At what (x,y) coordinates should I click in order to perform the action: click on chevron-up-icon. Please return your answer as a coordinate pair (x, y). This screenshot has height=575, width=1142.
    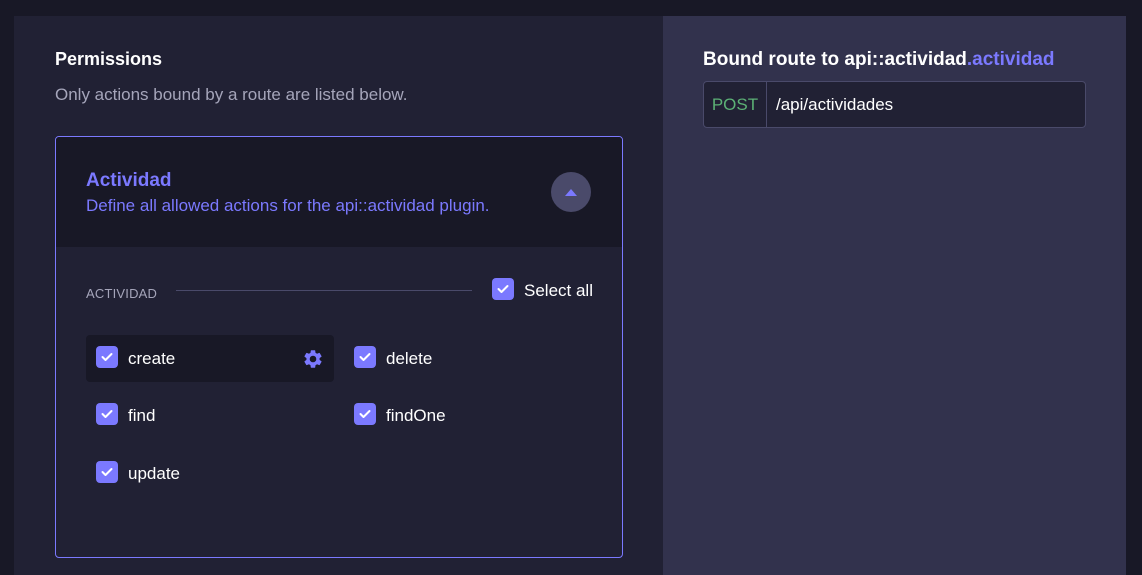
    Looking at the image, I should click on (571, 192).